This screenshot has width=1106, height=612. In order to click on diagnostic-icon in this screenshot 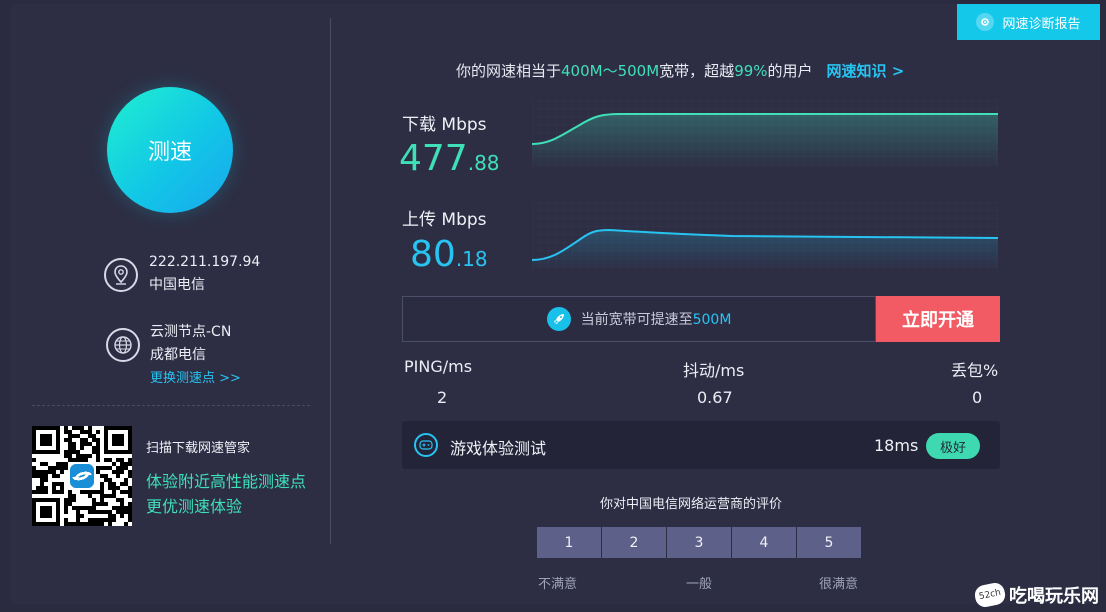, I will do `click(985, 22)`.